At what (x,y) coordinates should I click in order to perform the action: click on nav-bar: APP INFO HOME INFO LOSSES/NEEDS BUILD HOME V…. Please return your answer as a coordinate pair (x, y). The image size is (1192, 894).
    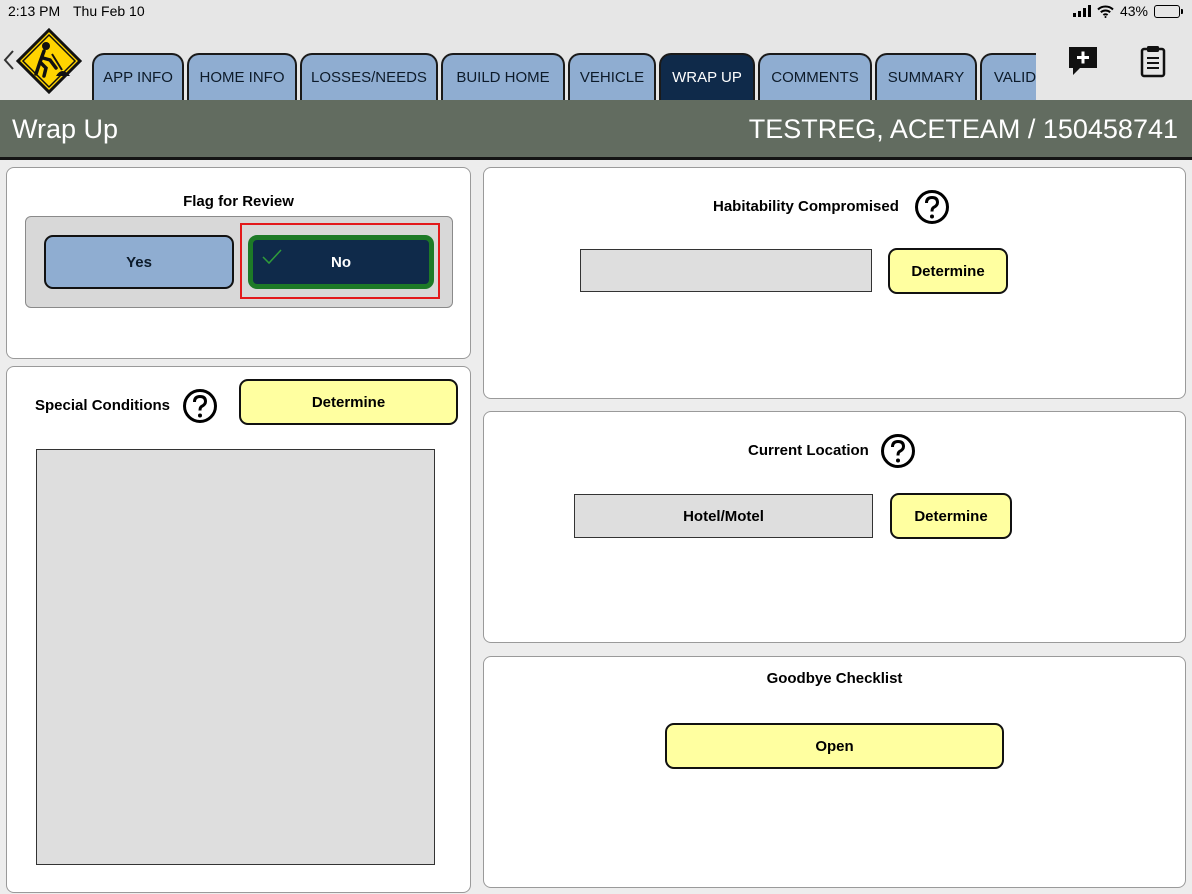
    Looking at the image, I should click on (596, 61).